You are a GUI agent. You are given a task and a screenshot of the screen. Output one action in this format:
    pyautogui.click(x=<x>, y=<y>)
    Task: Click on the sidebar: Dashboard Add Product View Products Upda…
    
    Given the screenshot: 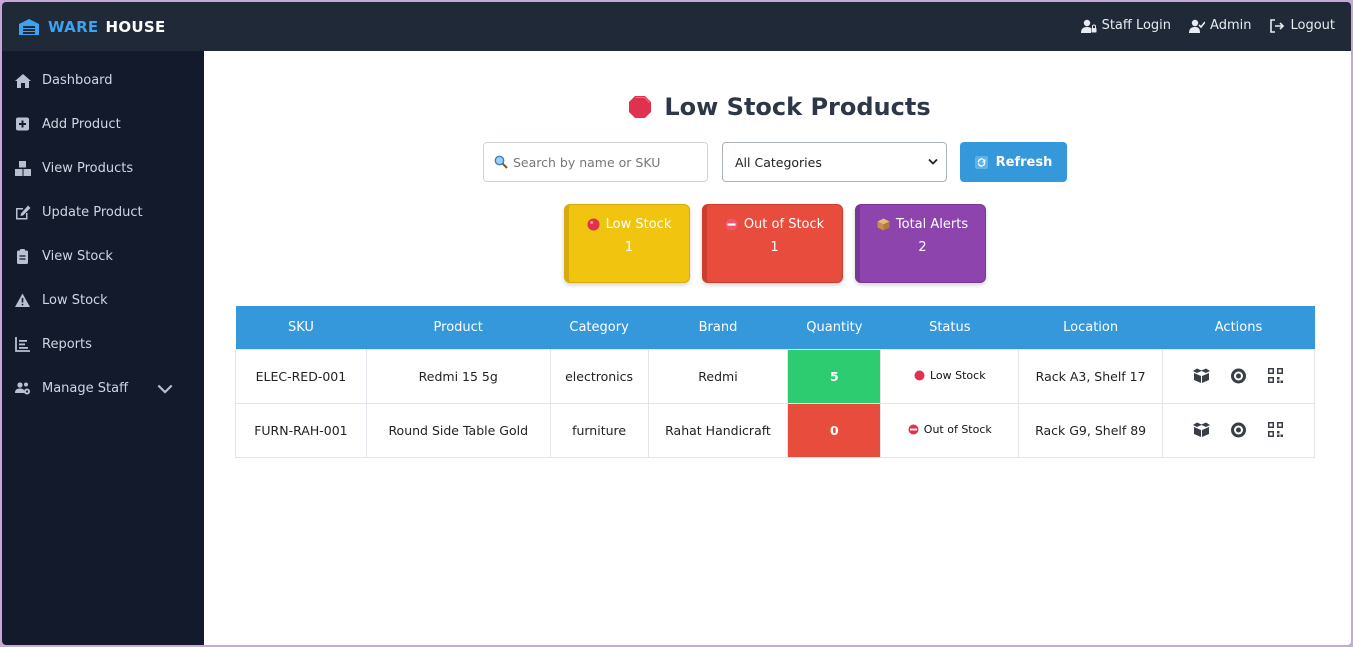 What is the action you would take?
    pyautogui.click(x=103, y=348)
    